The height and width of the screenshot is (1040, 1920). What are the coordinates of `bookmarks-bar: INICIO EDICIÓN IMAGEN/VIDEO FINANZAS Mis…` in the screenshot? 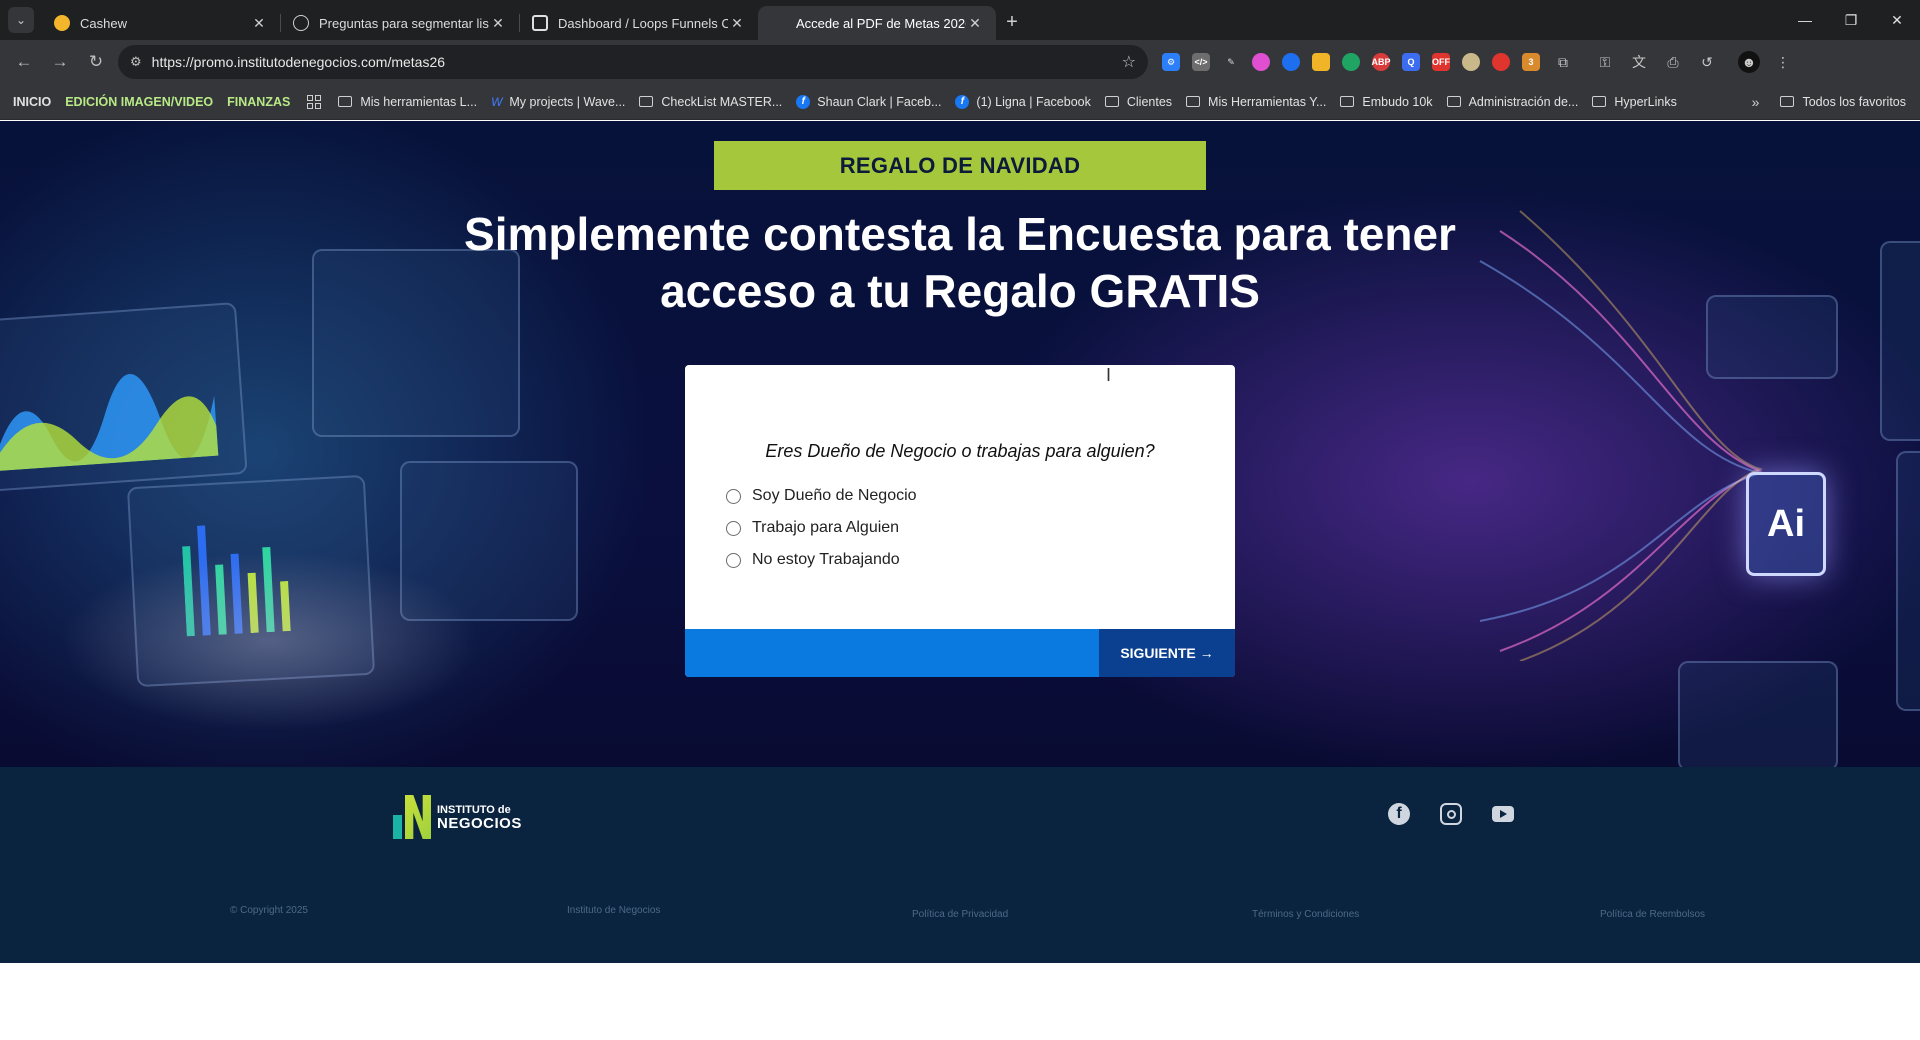 It's located at (960, 102).